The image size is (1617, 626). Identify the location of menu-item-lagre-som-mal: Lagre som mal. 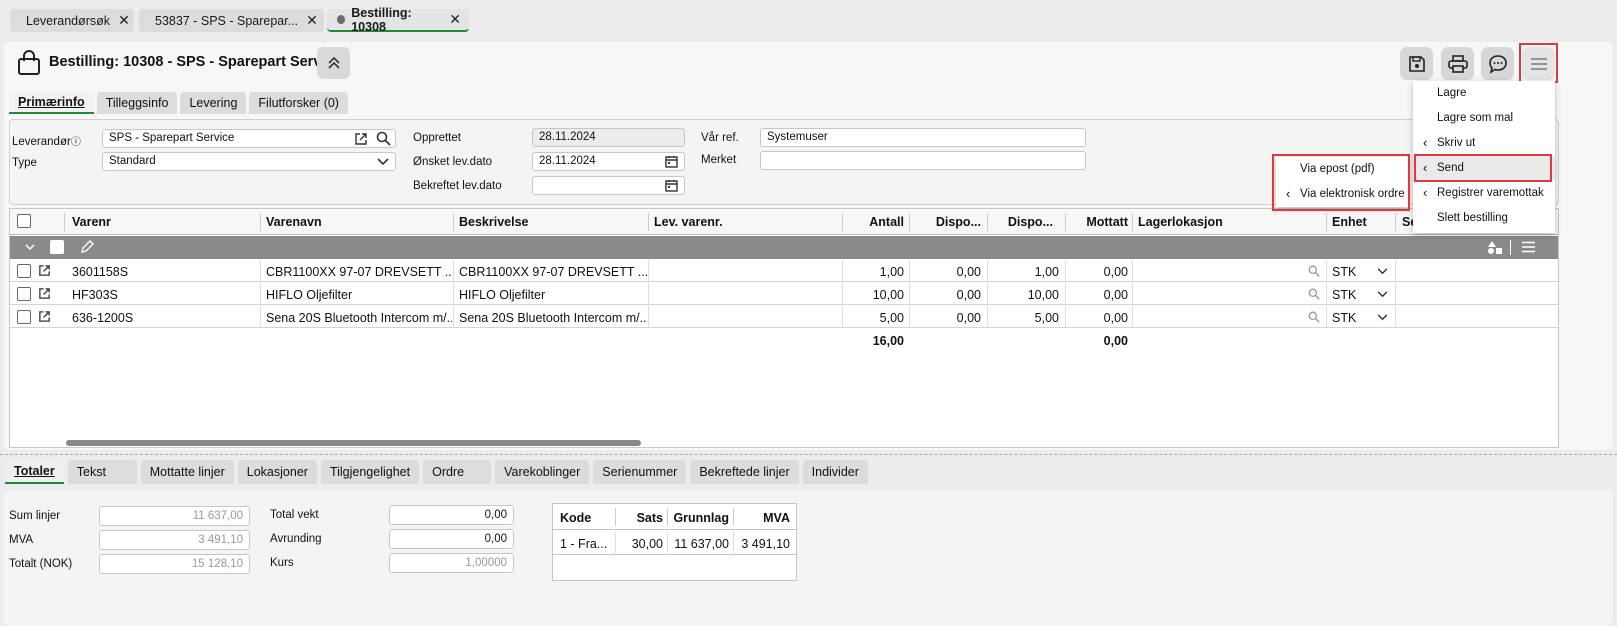
(1484, 118).